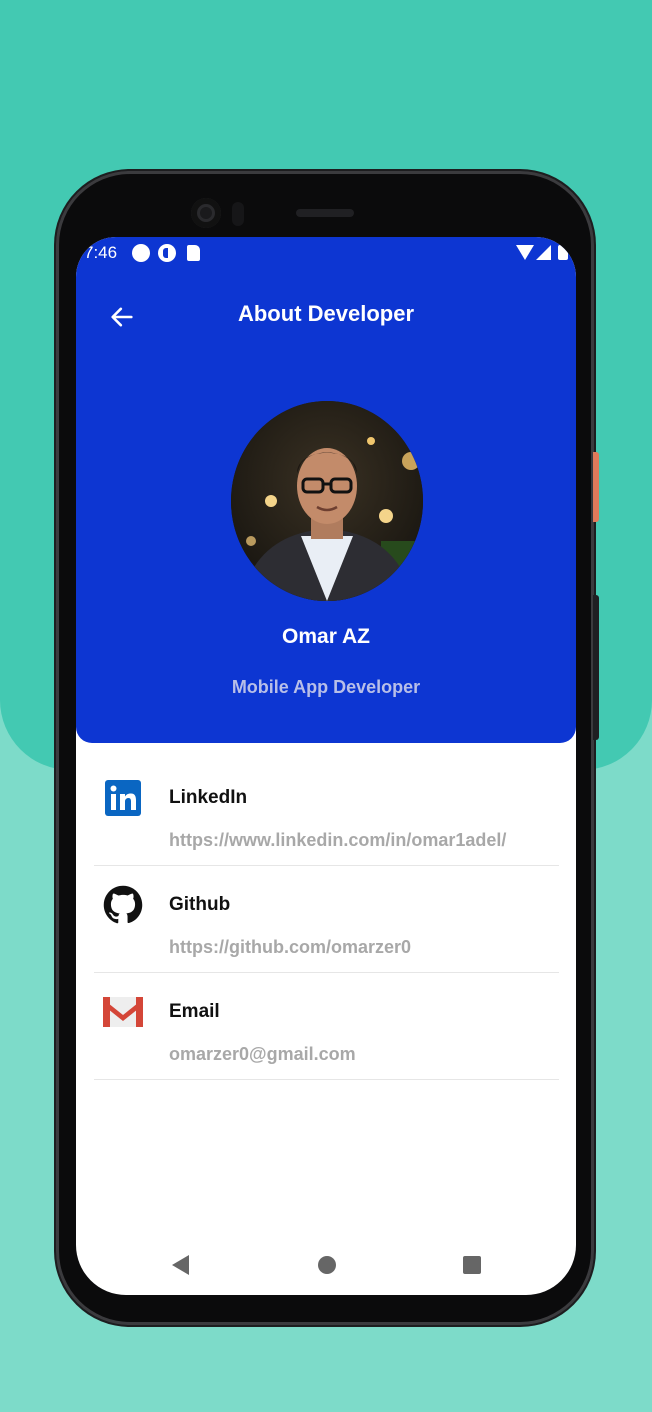  Describe the element at coordinates (208, 797) in the screenshot. I see `contact-title: LinkedIn` at that location.